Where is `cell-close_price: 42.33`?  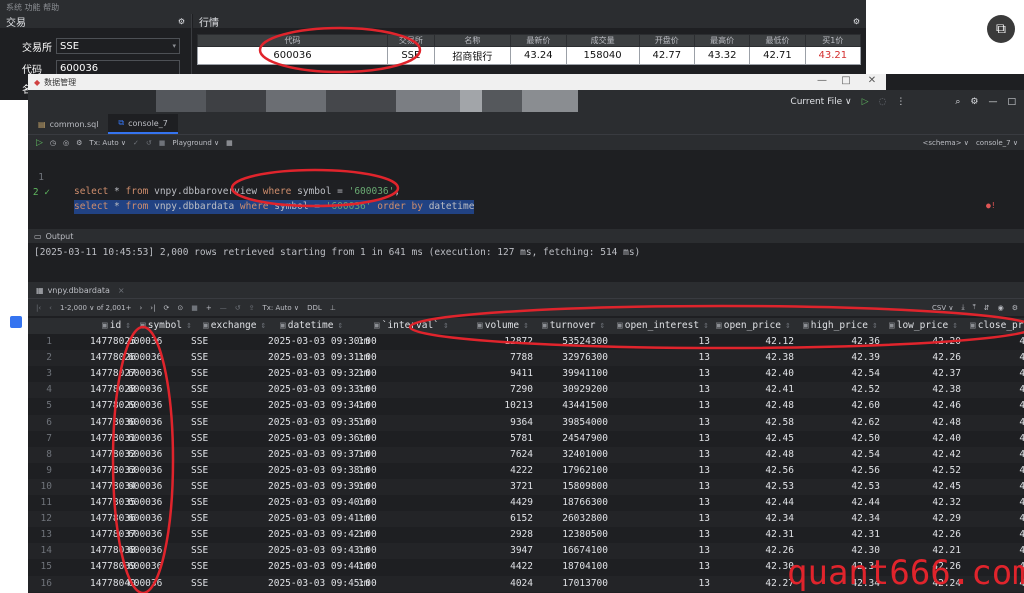
cell-close_price: 42.33 is located at coordinates (1021, 342).